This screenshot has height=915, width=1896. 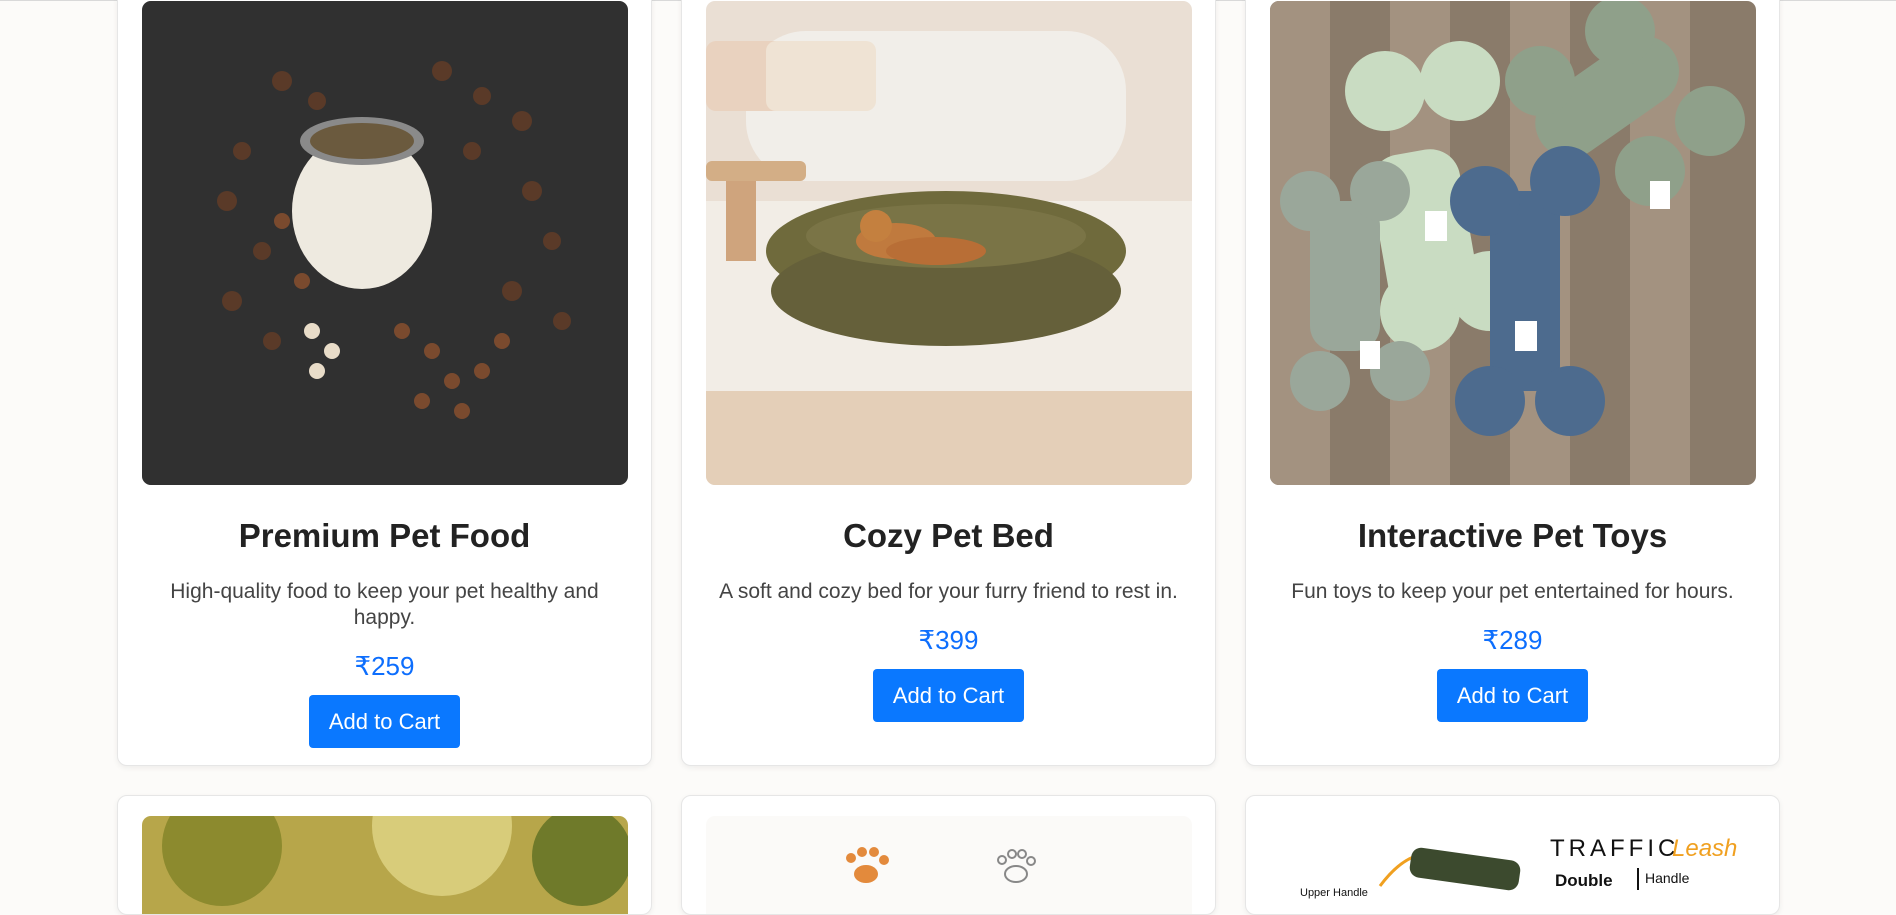 What do you see at coordinates (1584, 880) in the screenshot?
I see `leash-double-text: Double` at bounding box center [1584, 880].